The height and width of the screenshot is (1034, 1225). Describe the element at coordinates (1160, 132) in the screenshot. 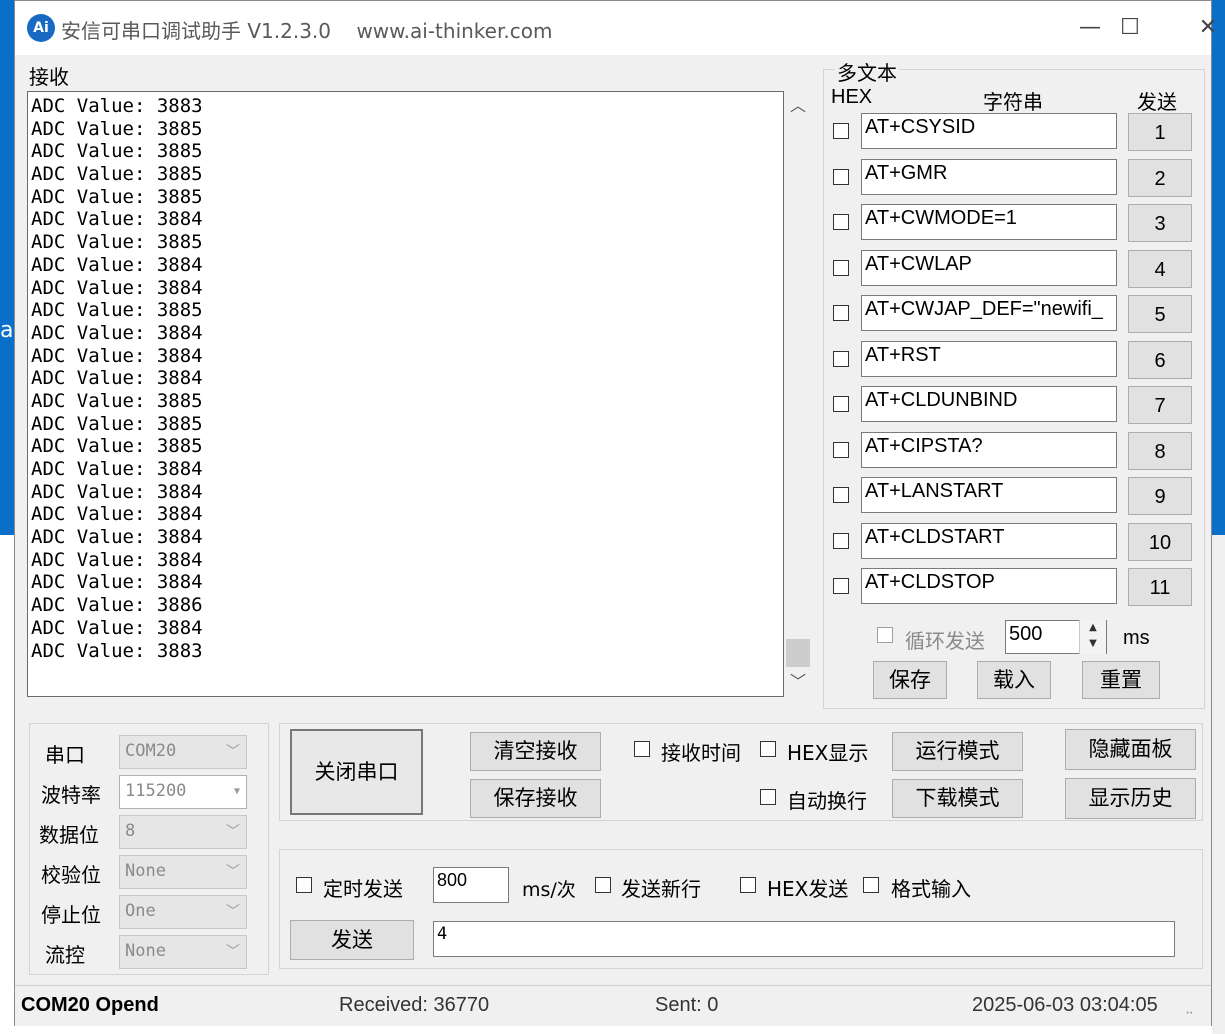

I see `multitext-send-button: 1` at that location.